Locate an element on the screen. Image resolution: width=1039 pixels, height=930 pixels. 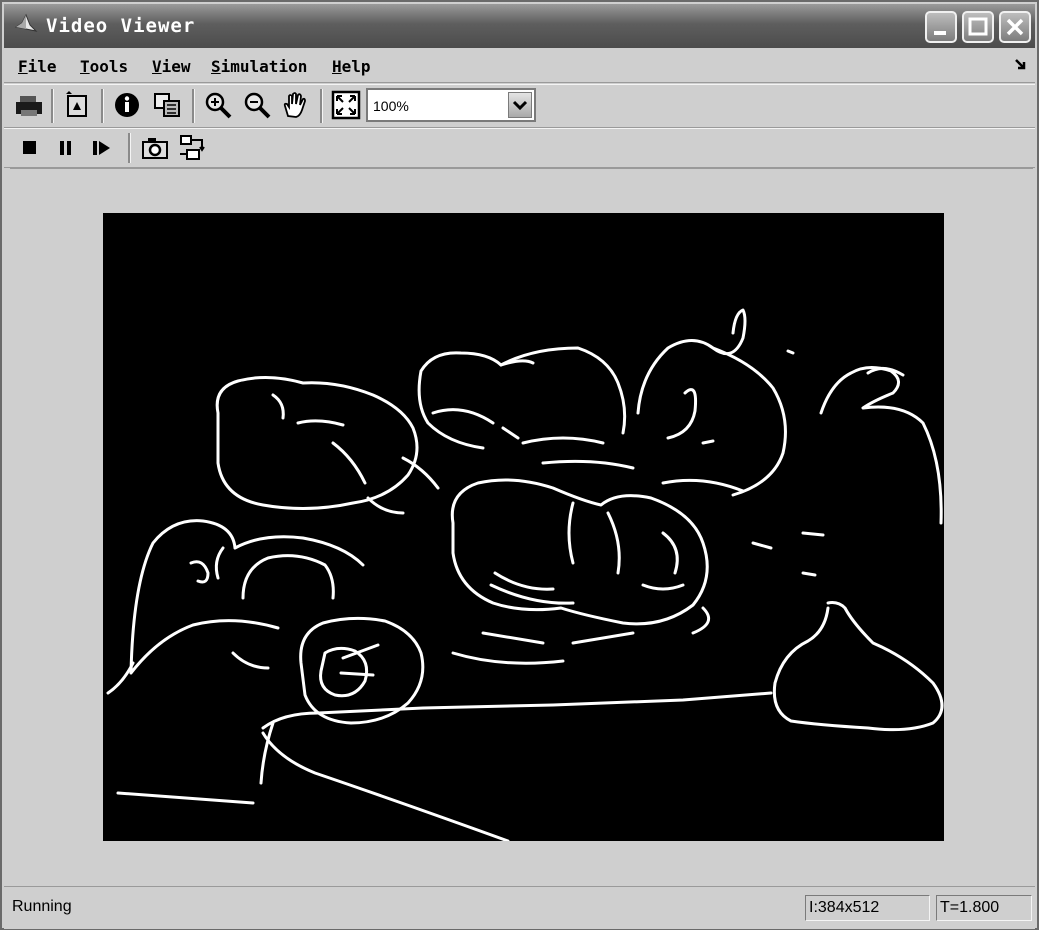
status-state: Running is located at coordinates (42, 906).